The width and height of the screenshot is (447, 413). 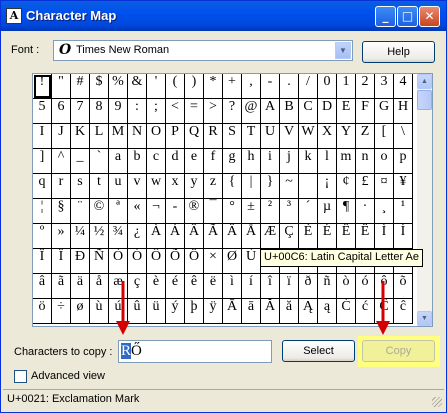 I want to click on character-cell: °, so click(x=232, y=211).